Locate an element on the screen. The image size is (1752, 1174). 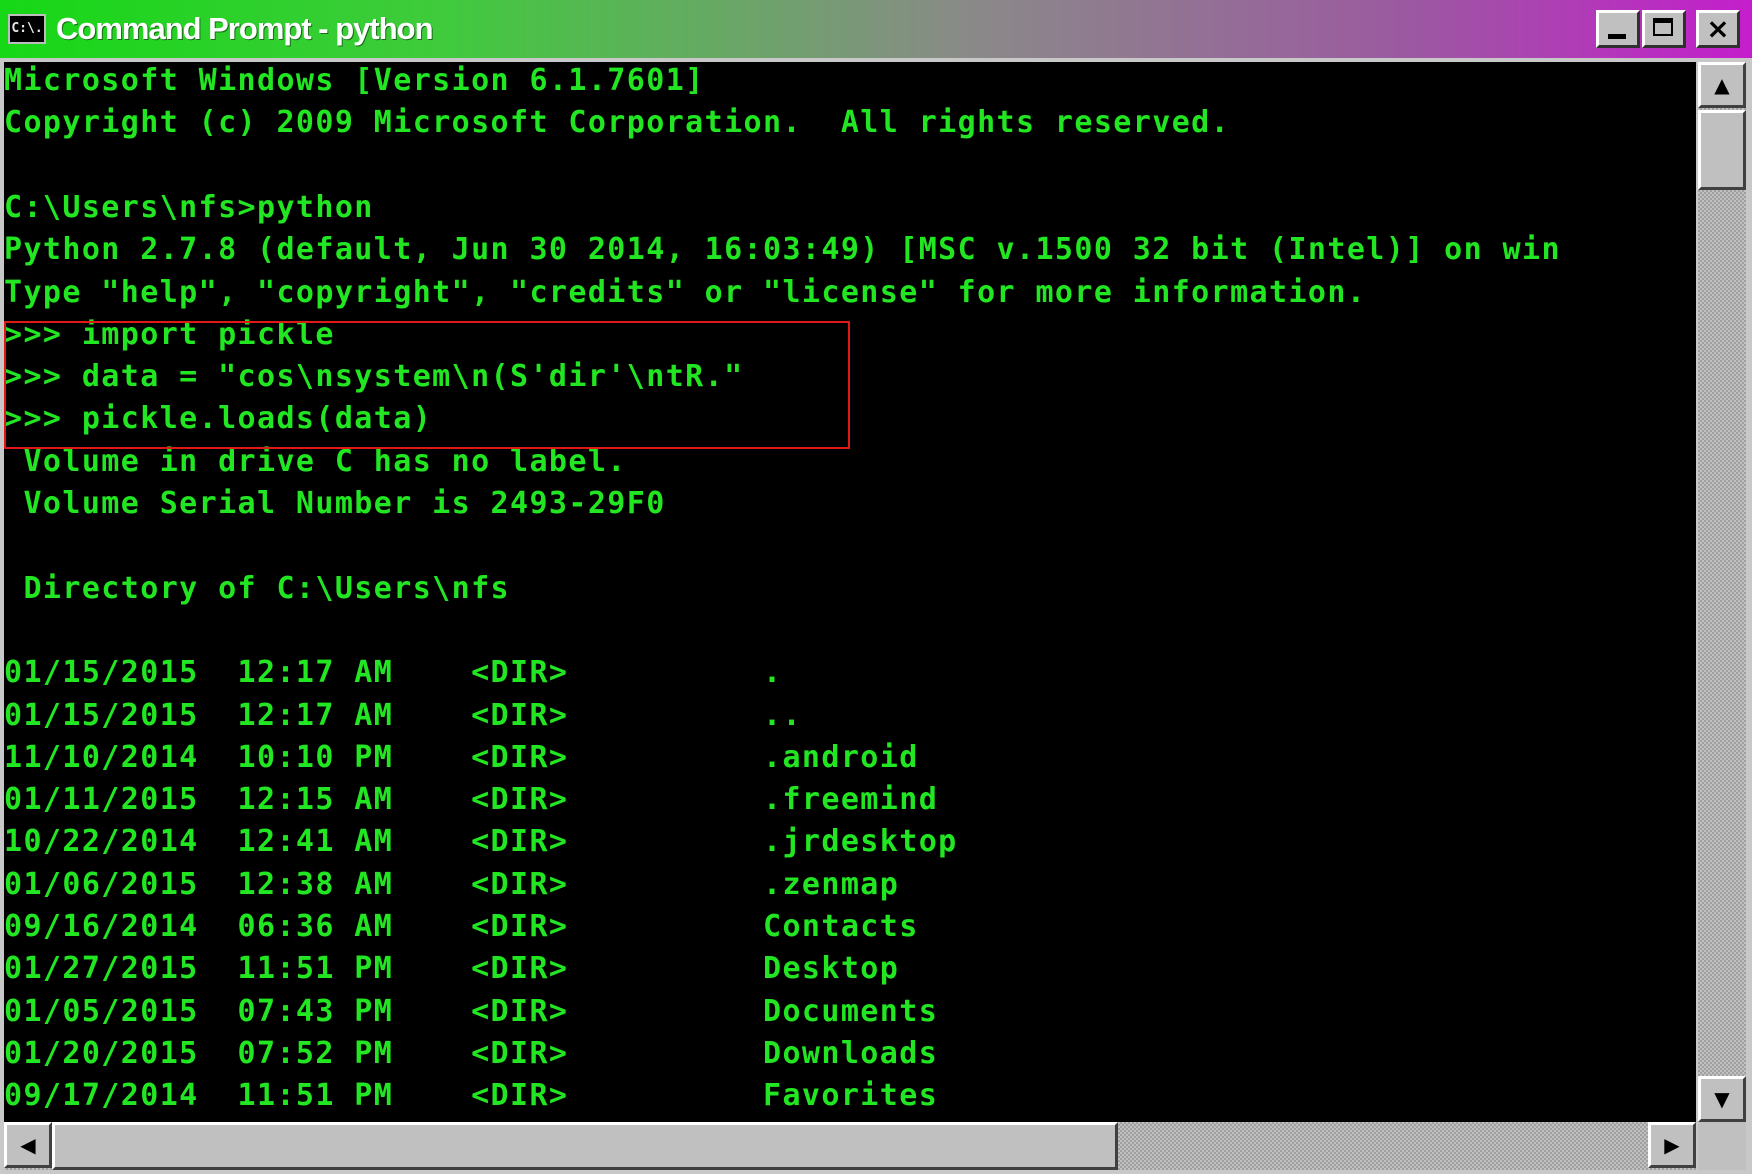
scroll-up-button: ▲ is located at coordinates (1722, 85).